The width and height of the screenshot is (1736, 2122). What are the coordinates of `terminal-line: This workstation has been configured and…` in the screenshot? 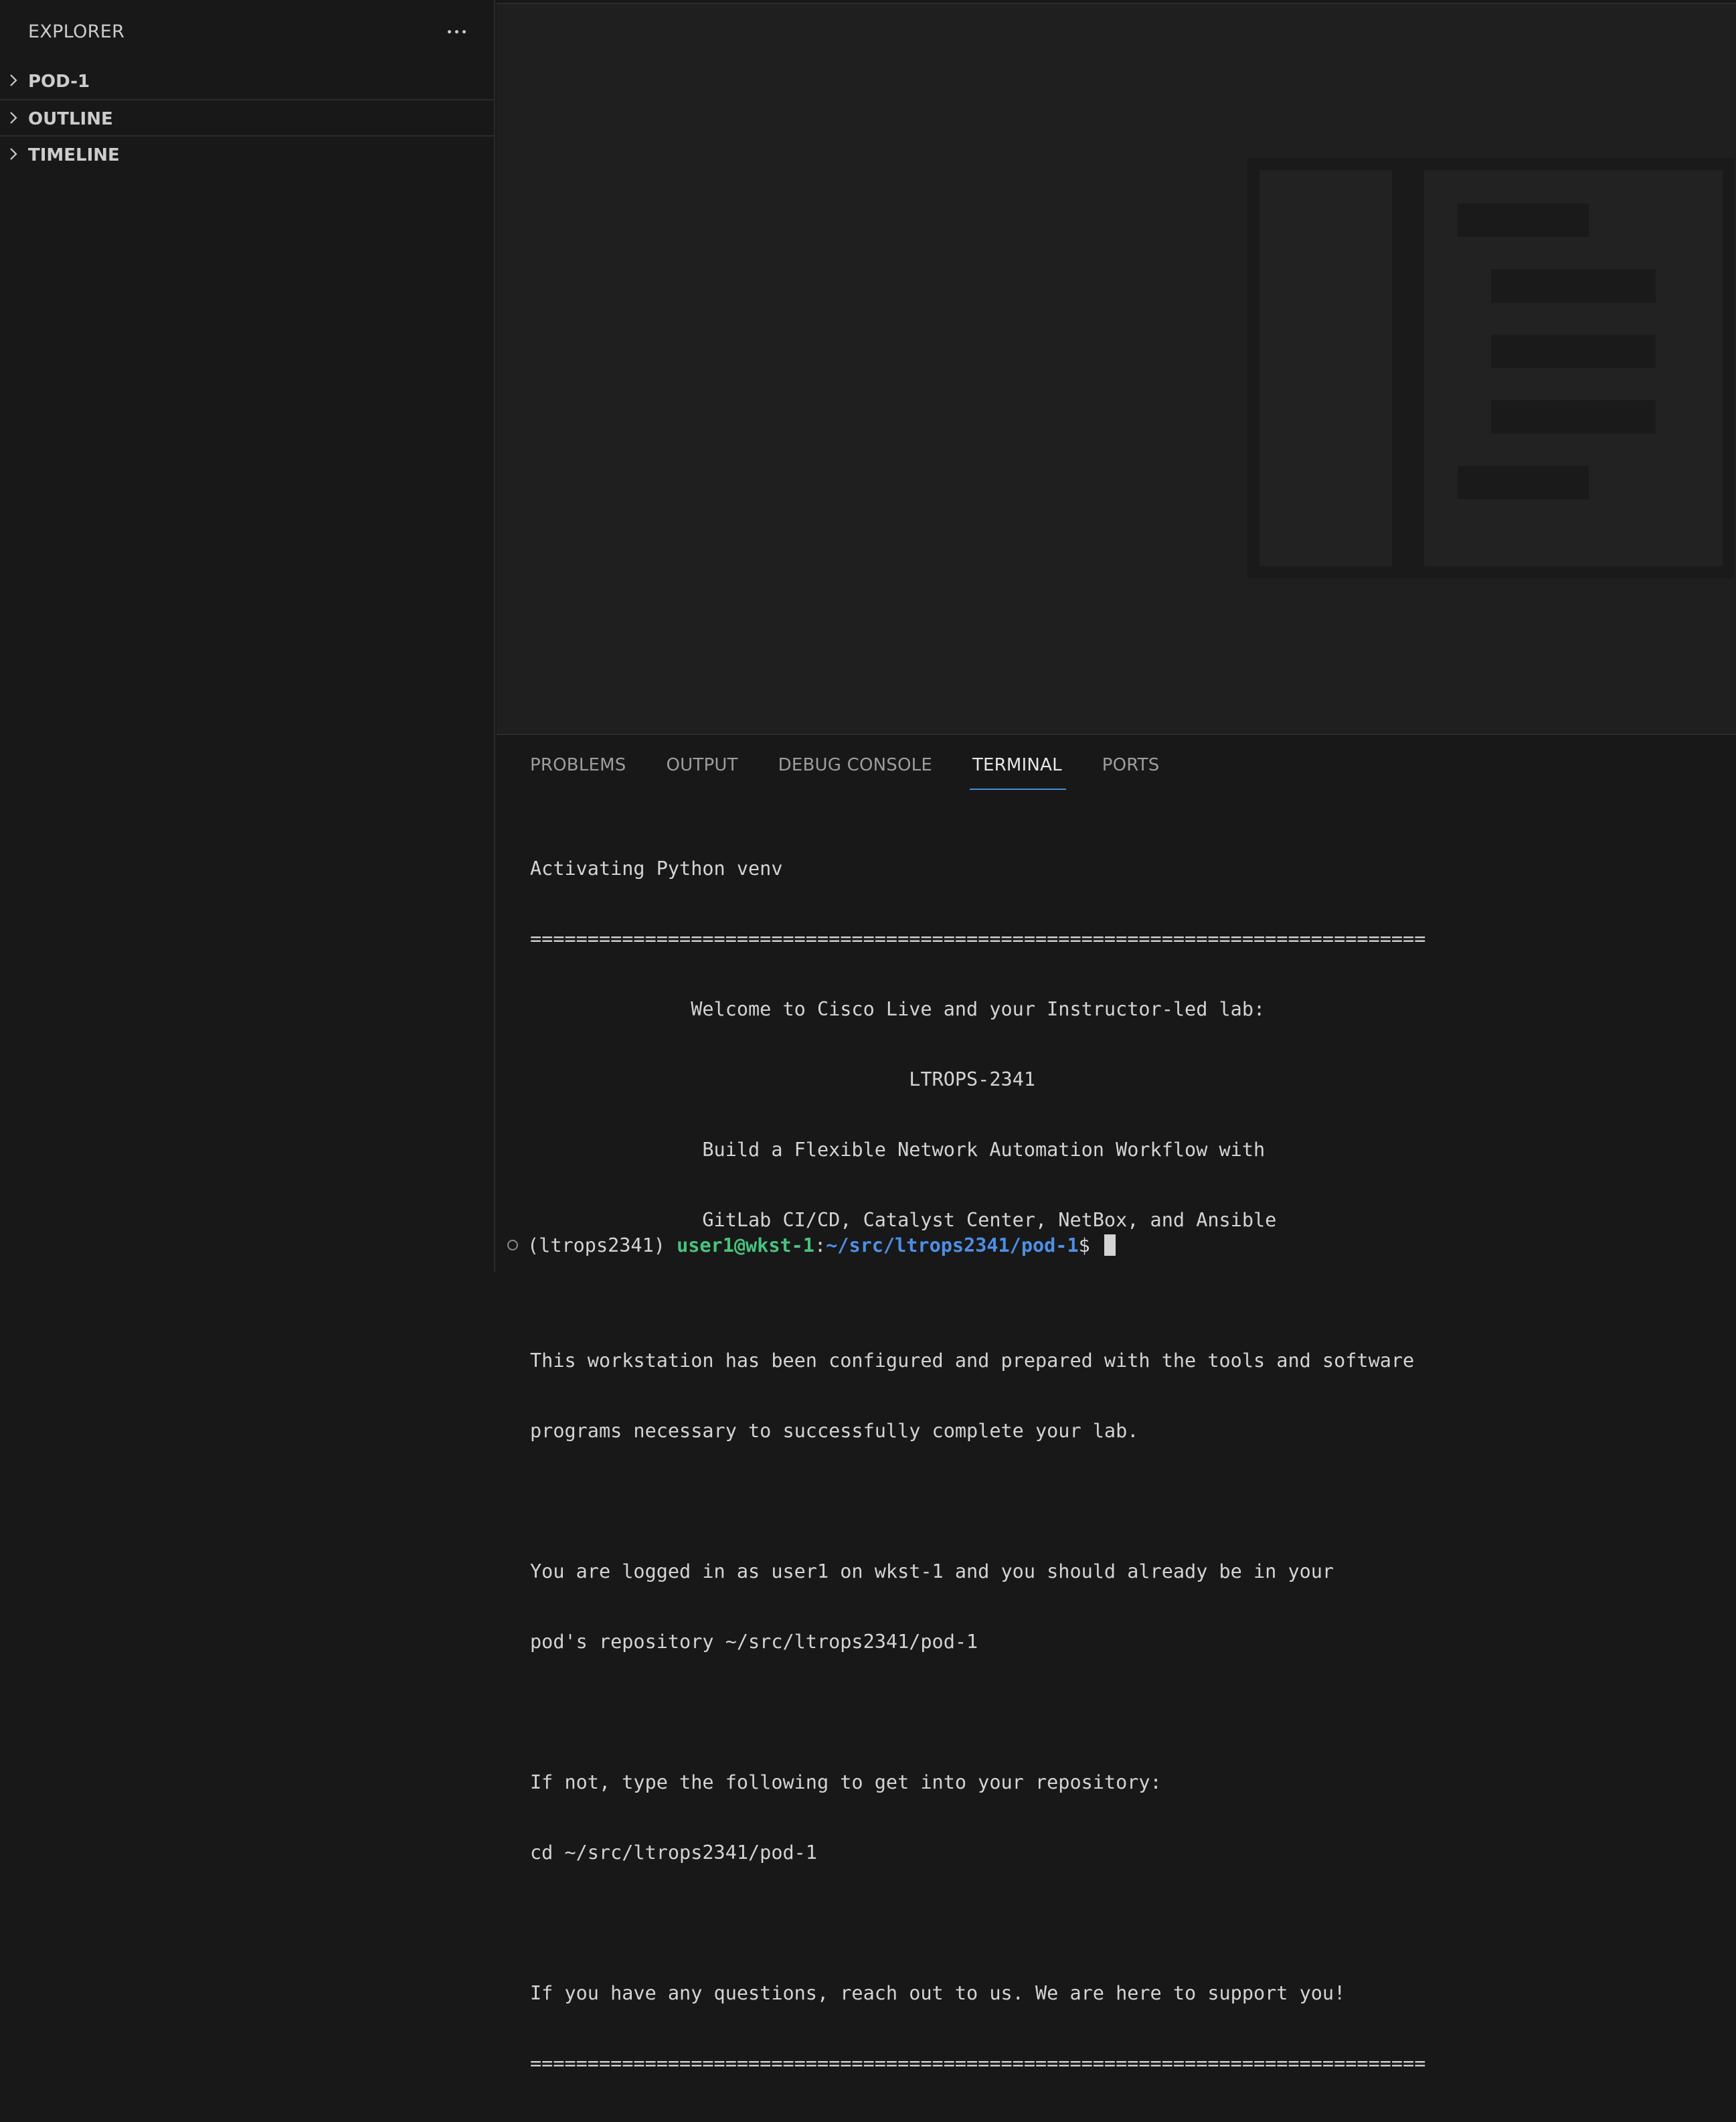 It's located at (972, 1361).